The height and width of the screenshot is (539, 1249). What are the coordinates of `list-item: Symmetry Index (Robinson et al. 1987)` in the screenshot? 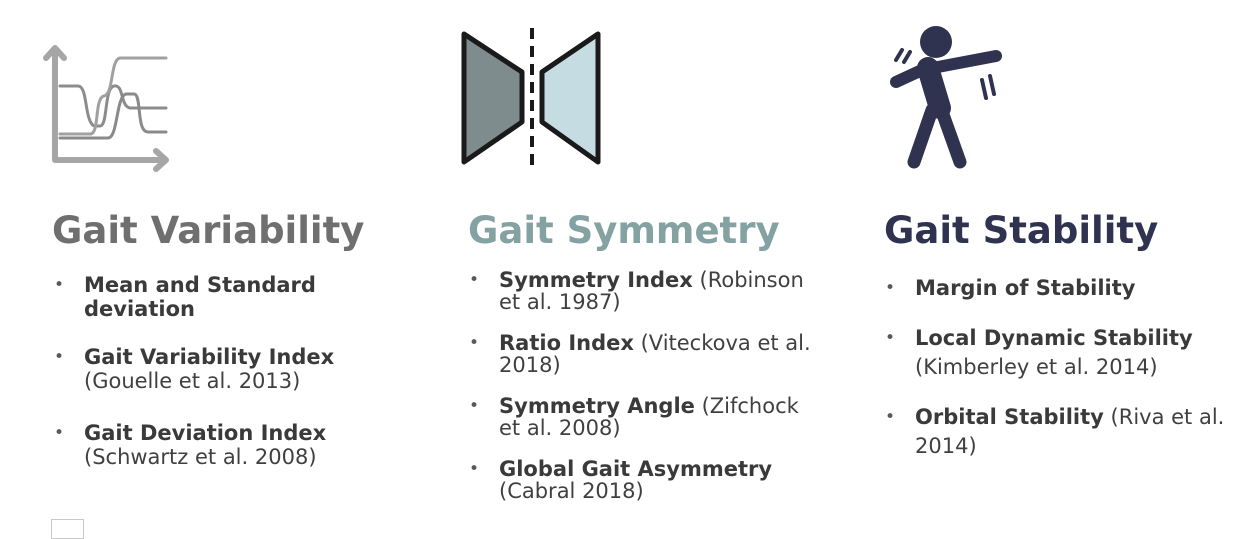 It's located at (644, 291).